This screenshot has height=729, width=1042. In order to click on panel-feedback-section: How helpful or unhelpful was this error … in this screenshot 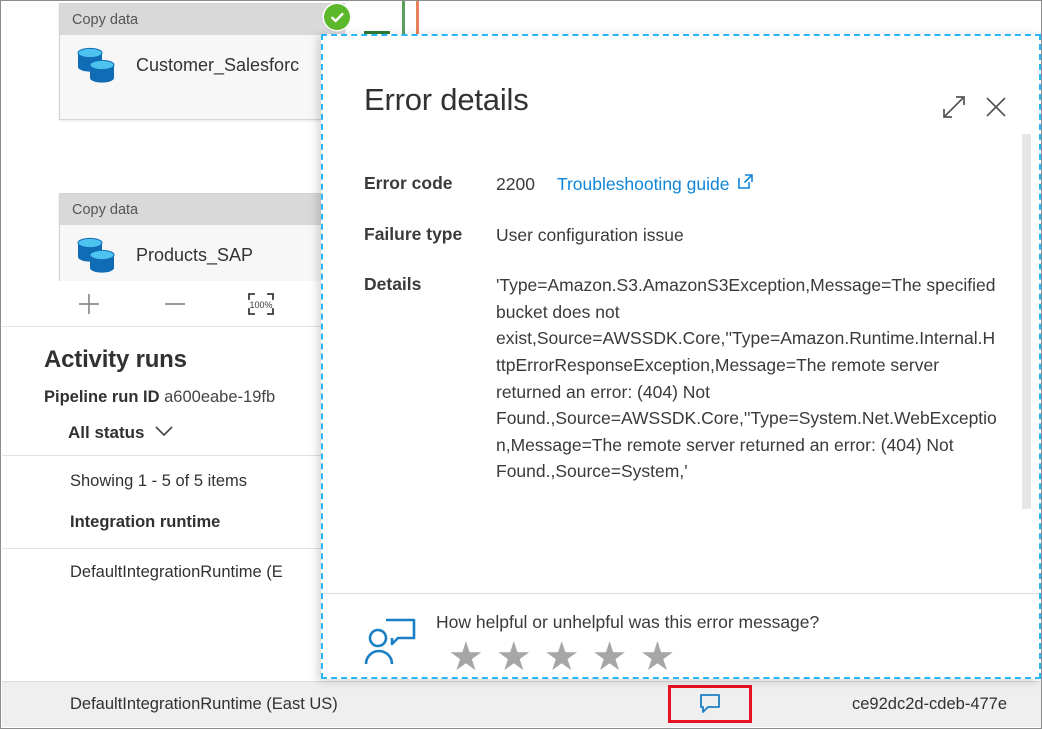, I will do `click(681, 635)`.